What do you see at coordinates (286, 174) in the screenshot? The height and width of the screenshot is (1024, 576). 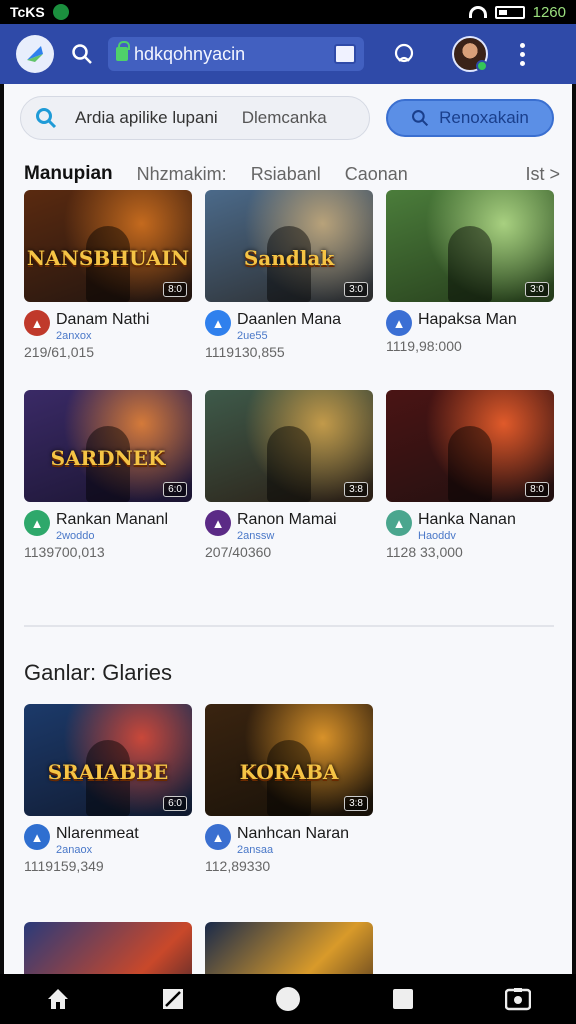 I see `tab-rsiabanl: Rsiabanl` at bounding box center [286, 174].